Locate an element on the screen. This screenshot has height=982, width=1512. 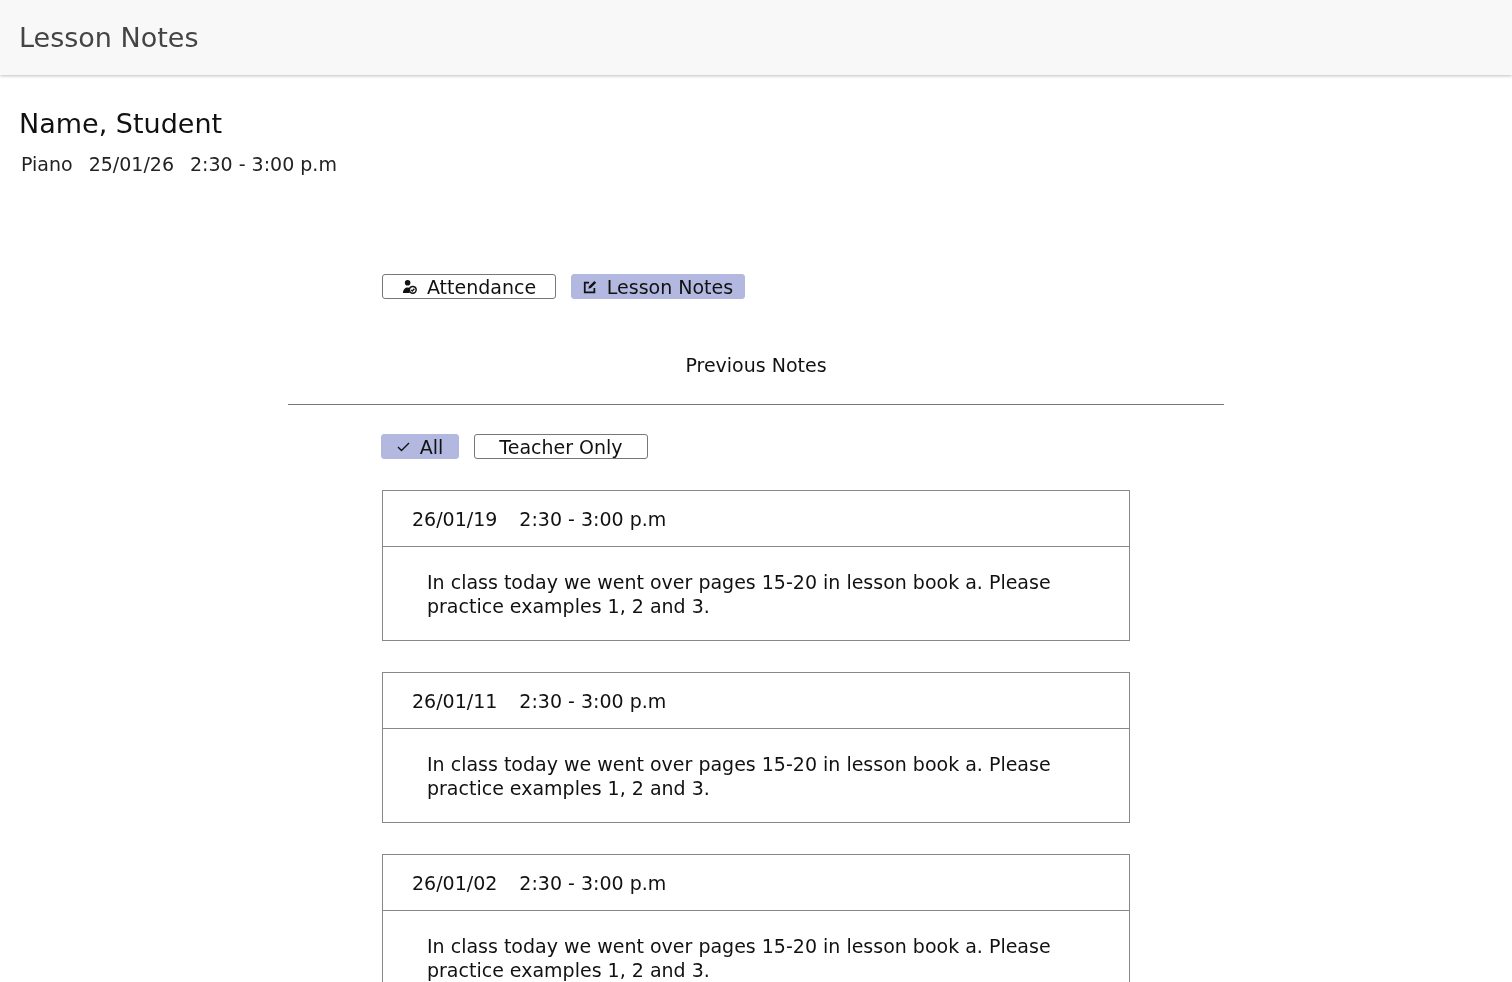
filter-chip: Teacher Only is located at coordinates (561, 446).